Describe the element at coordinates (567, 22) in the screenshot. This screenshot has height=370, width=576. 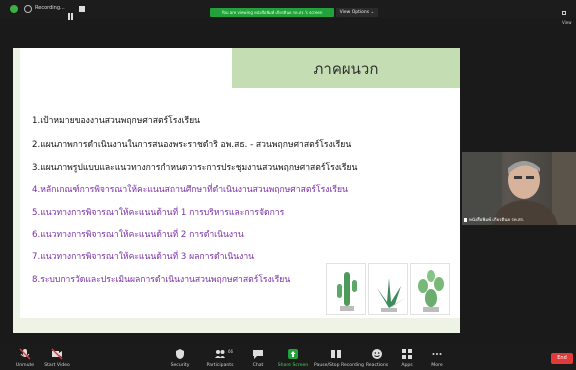
I see `view-label: View` at that location.